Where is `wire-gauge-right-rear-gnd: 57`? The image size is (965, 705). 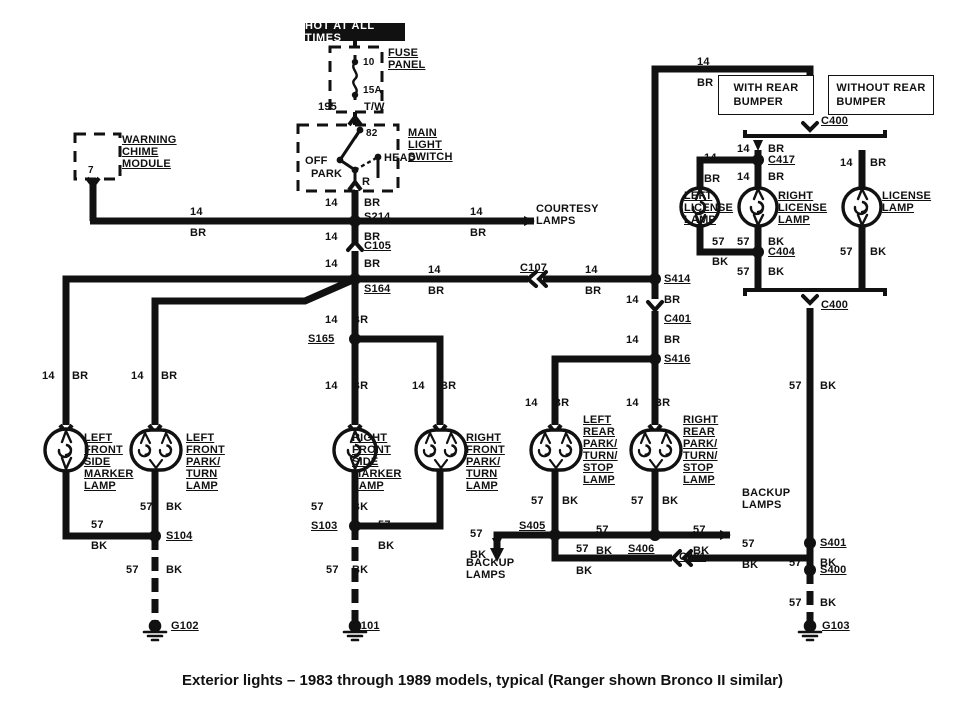
wire-gauge-right-rear-gnd: 57 is located at coordinates (637, 501).